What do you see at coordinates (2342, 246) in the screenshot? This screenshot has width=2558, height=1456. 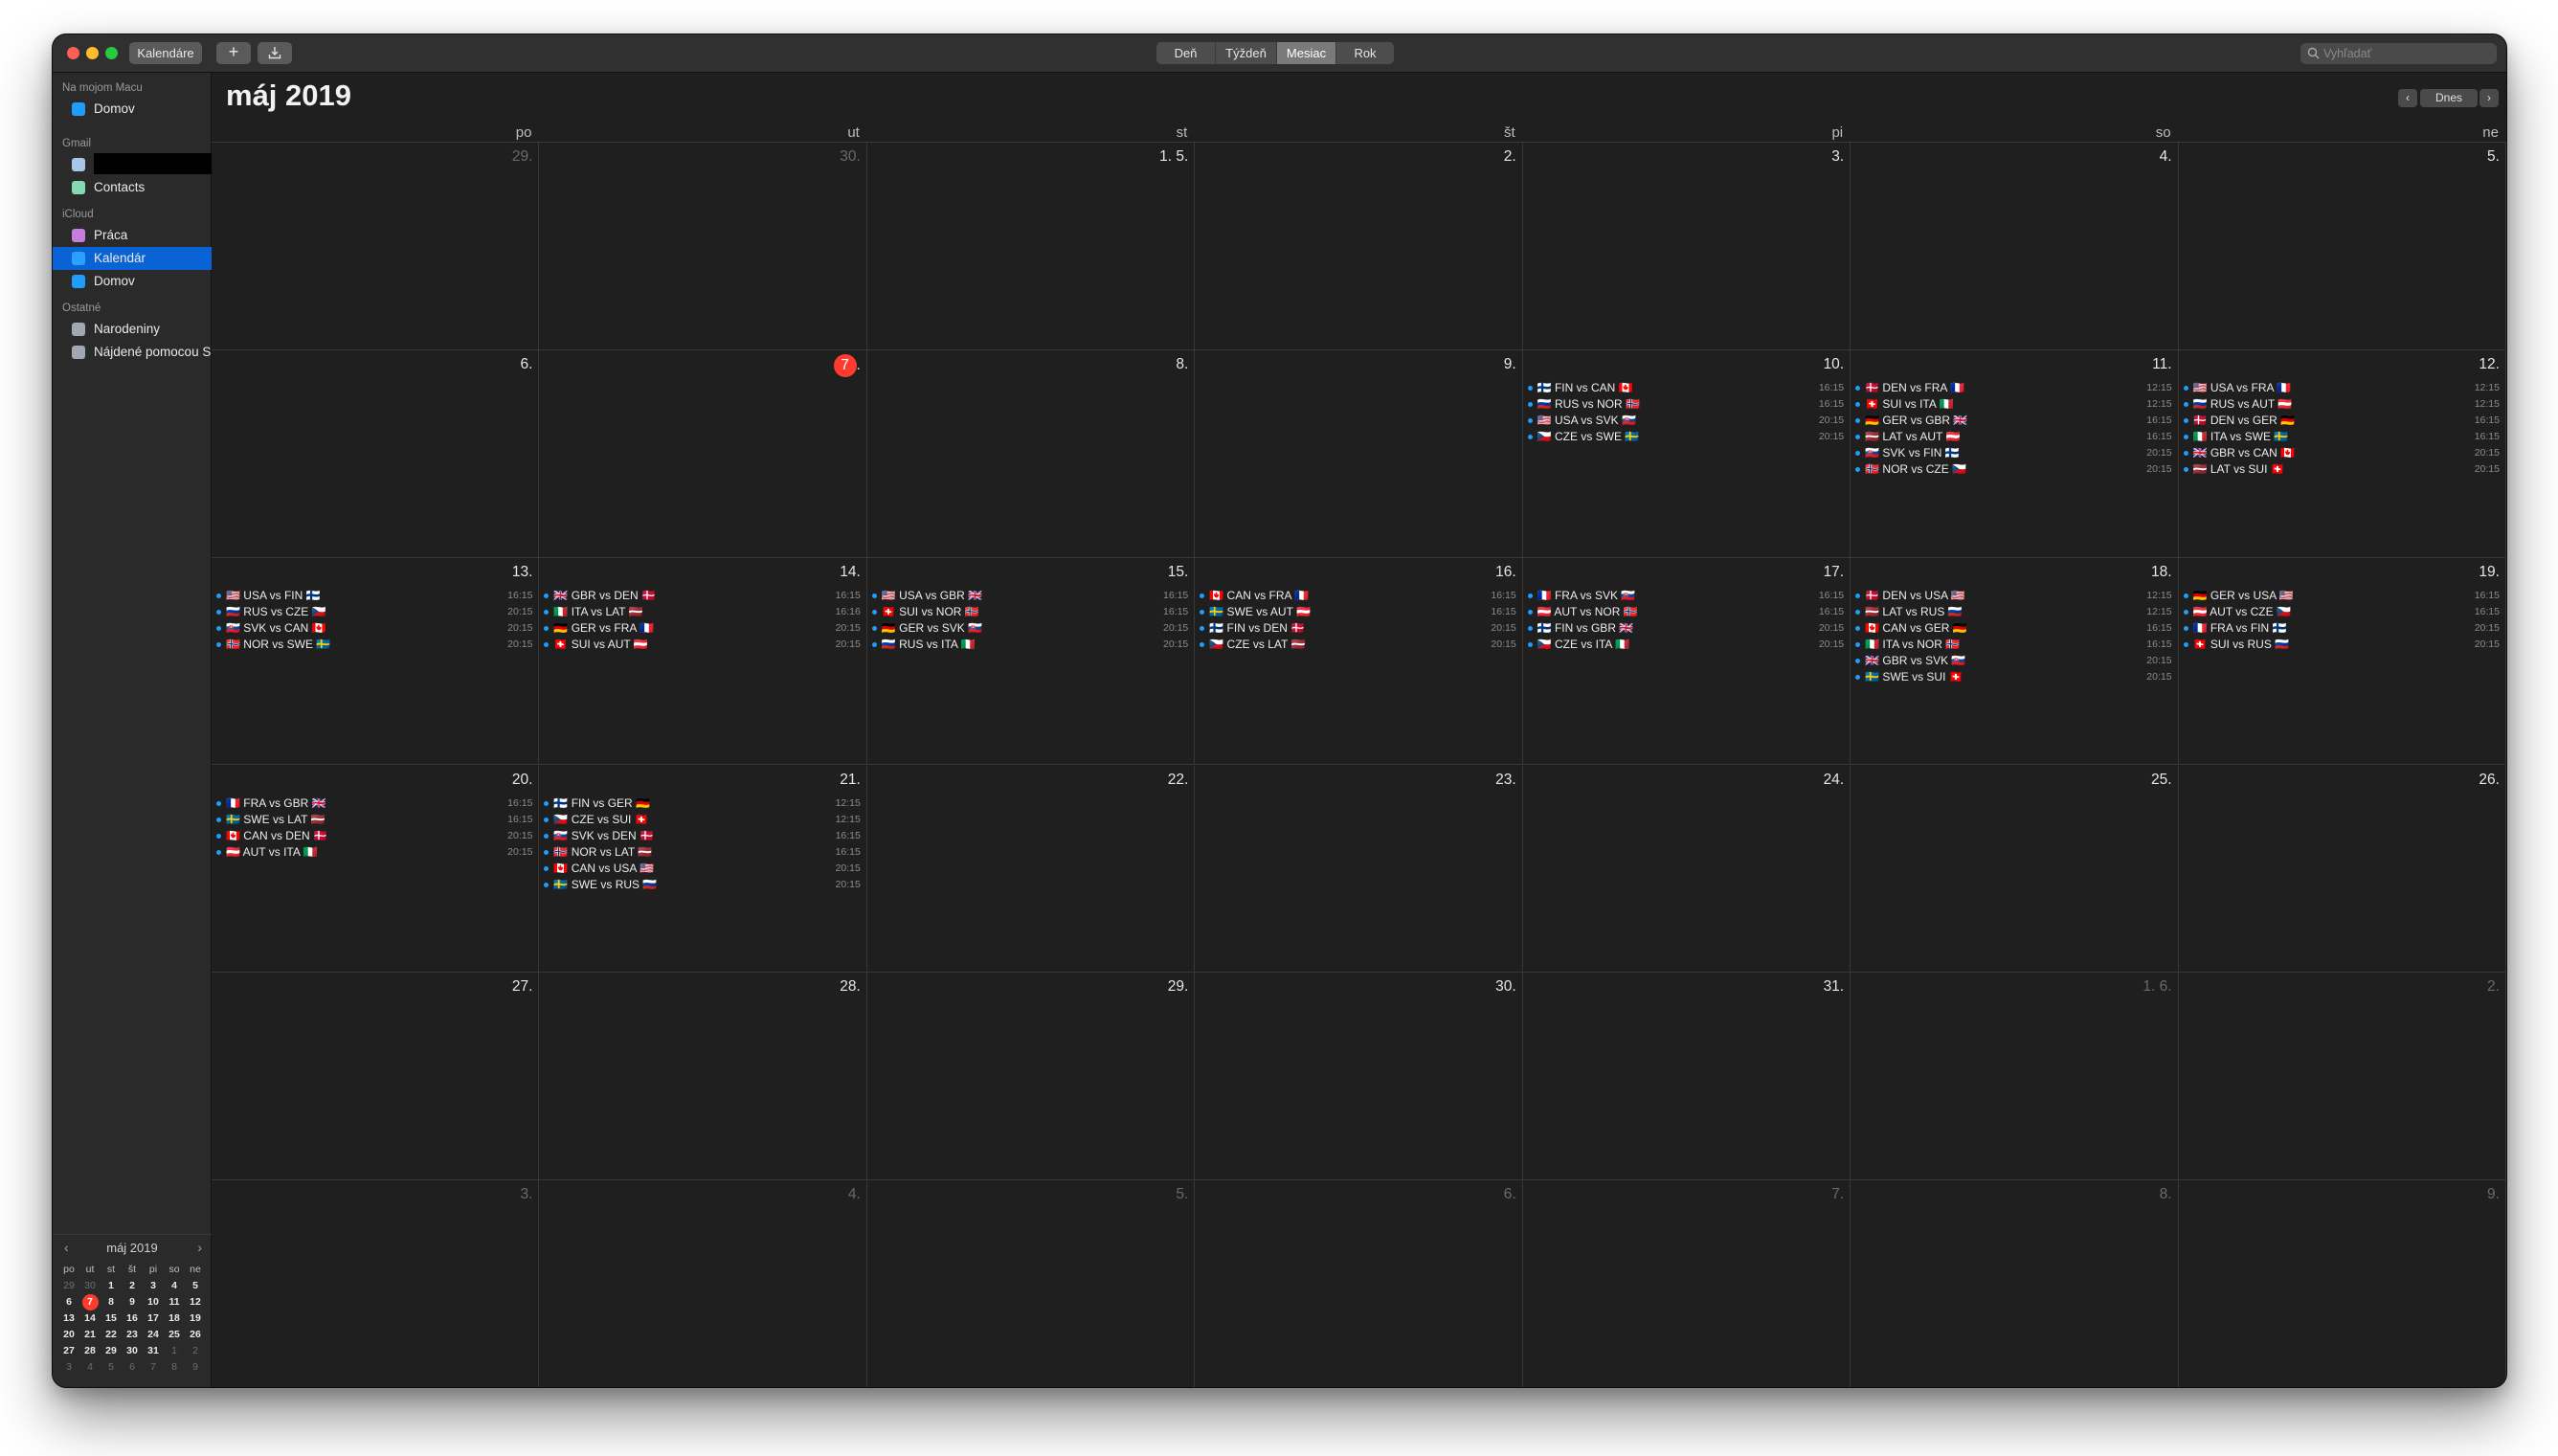 I see `day-cell: 5.` at bounding box center [2342, 246].